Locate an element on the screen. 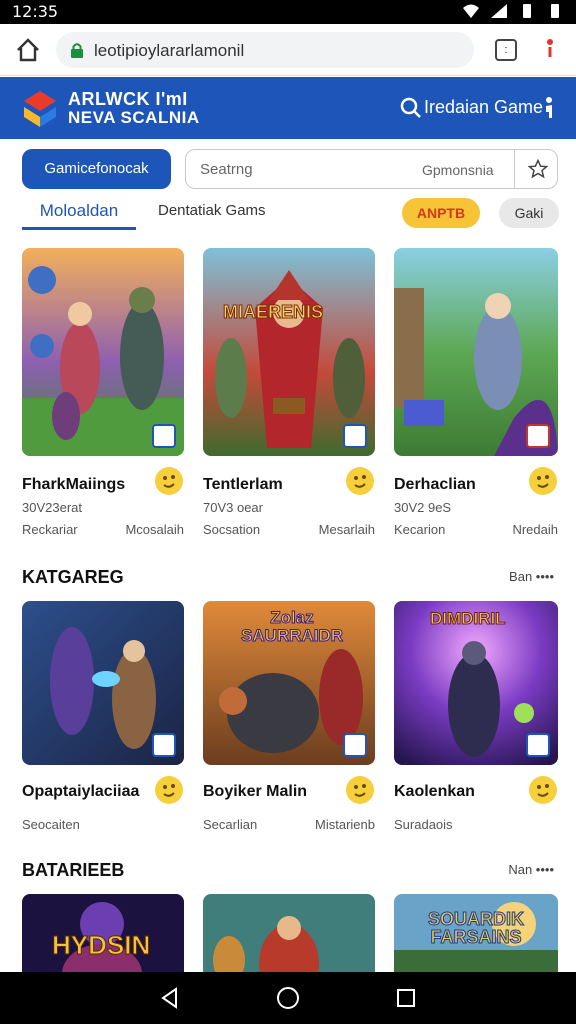 Image resolution: width=576 pixels, height=1024 pixels. home-nav-icon is located at coordinates (288, 998).